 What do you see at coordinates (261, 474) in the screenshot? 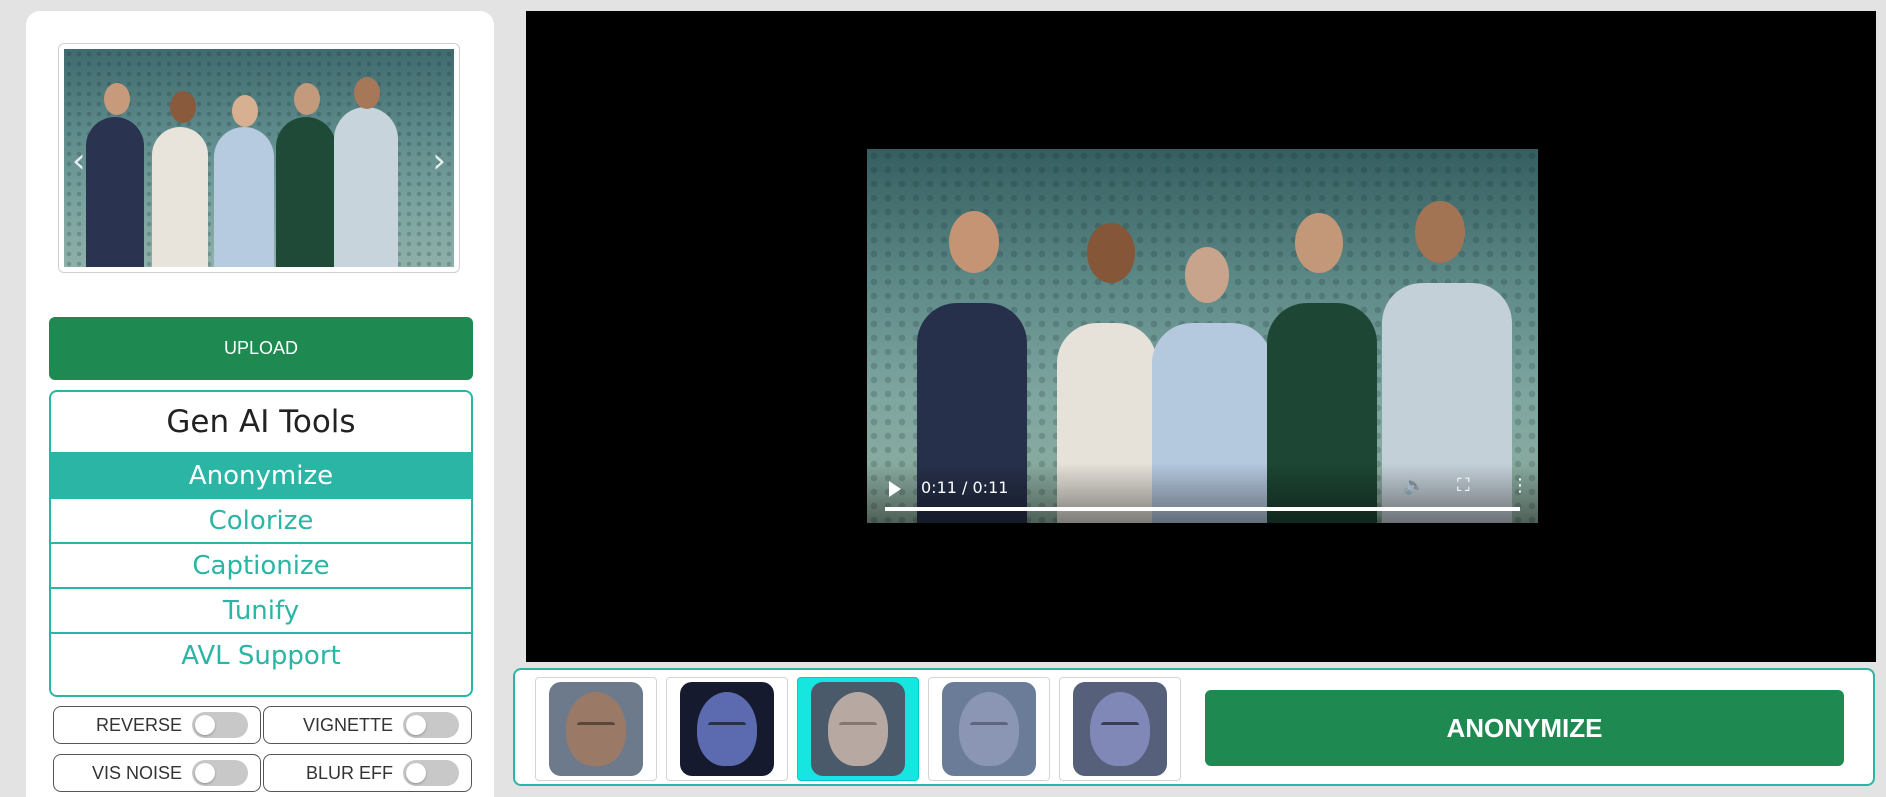
I see `tool-anonymize: Anonymize` at bounding box center [261, 474].